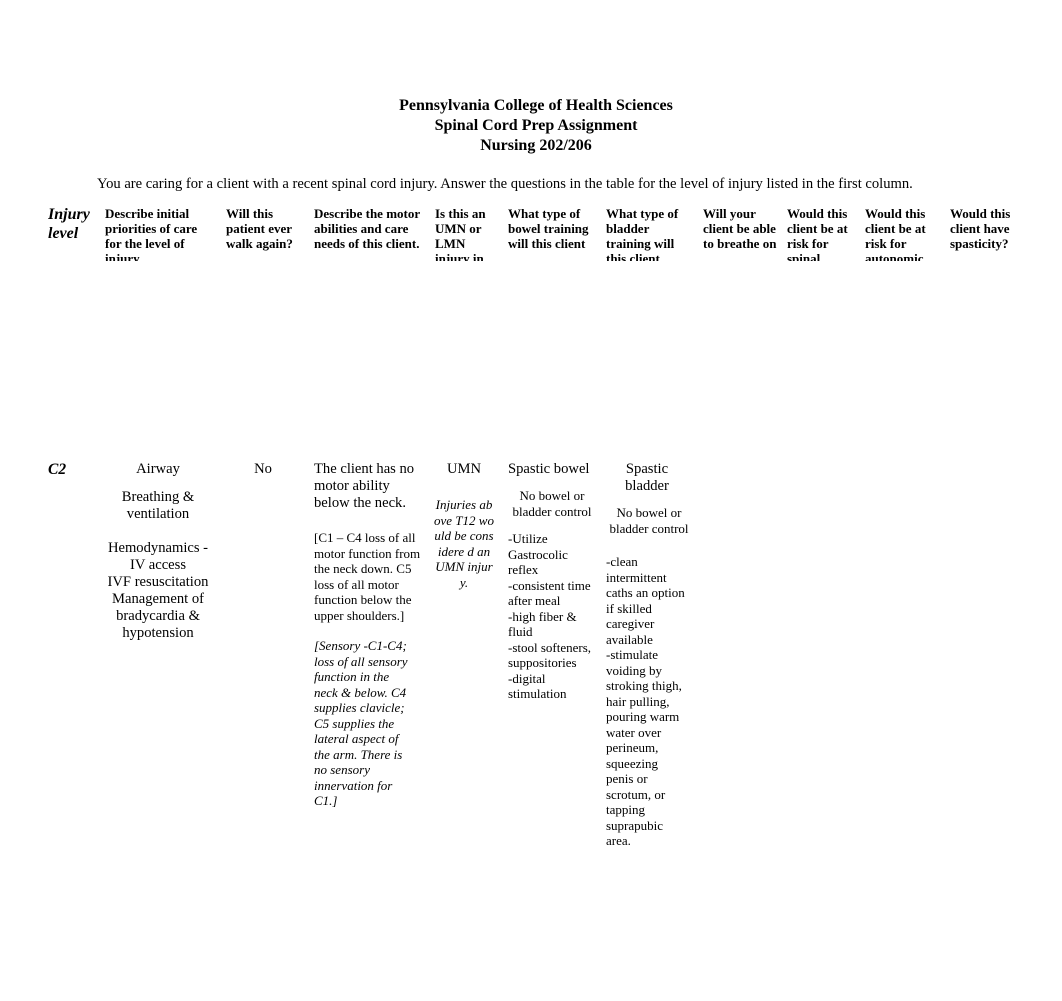  I want to click on bowel-item: -consistent time after meal, so click(549, 593).